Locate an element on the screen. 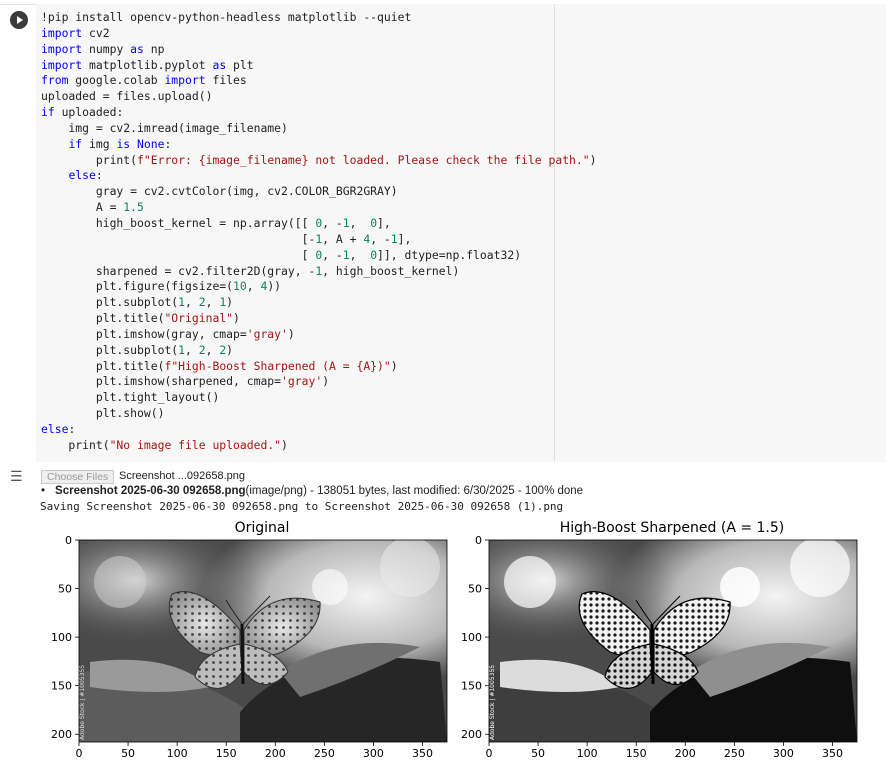 This screenshot has width=886, height=775. left-y-tick-label: 0 is located at coordinates (68, 540).